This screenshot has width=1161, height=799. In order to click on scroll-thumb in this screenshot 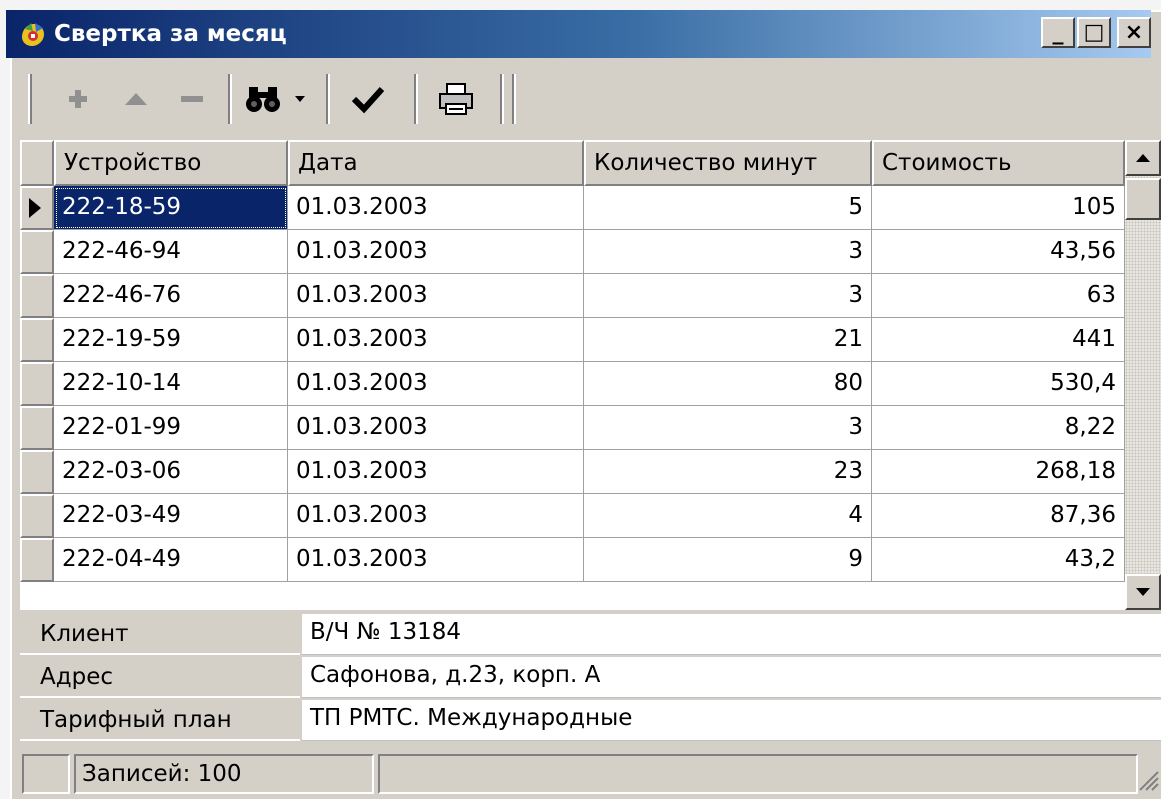, I will do `click(1143, 199)`.